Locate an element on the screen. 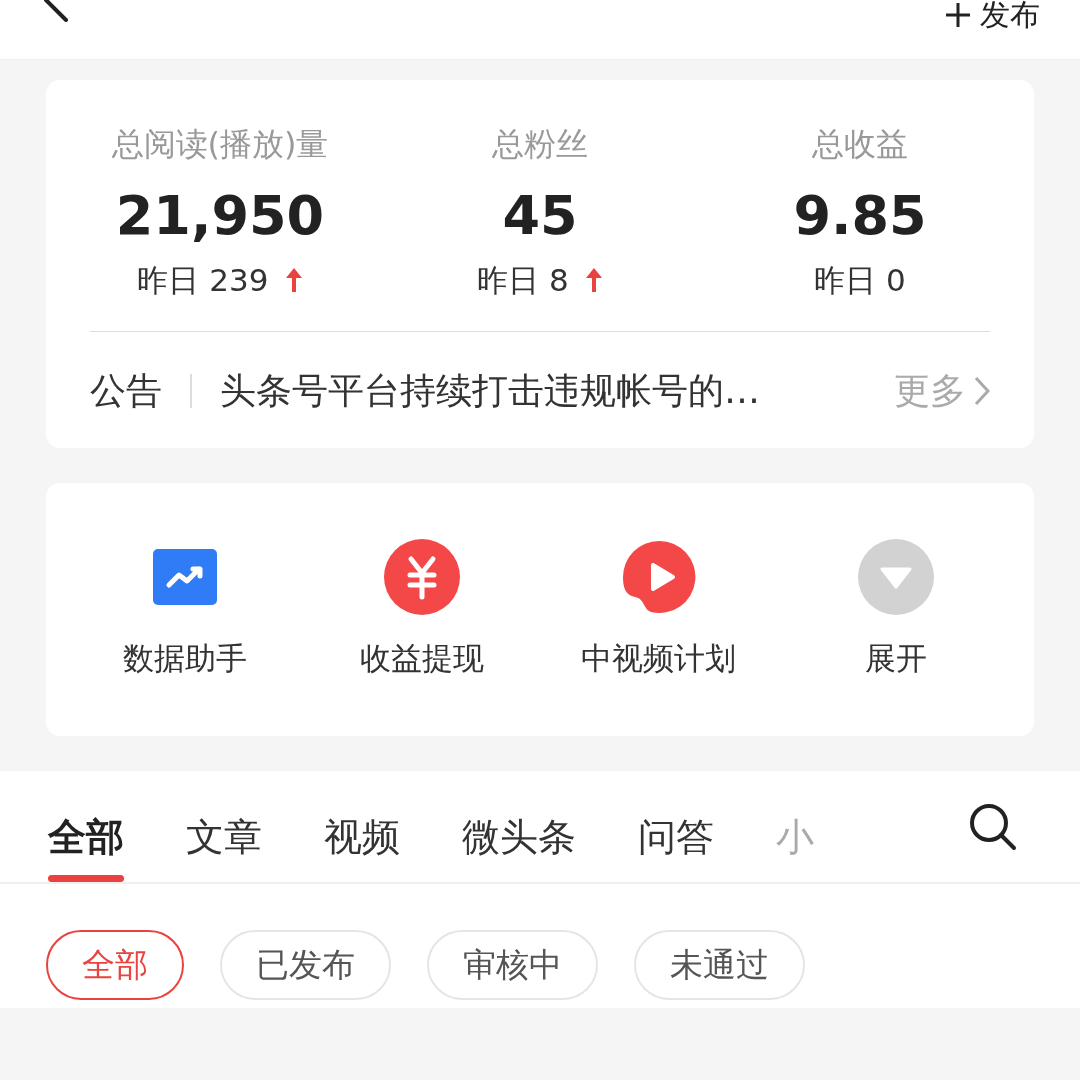  filter-chip: 全部 is located at coordinates (115, 965).